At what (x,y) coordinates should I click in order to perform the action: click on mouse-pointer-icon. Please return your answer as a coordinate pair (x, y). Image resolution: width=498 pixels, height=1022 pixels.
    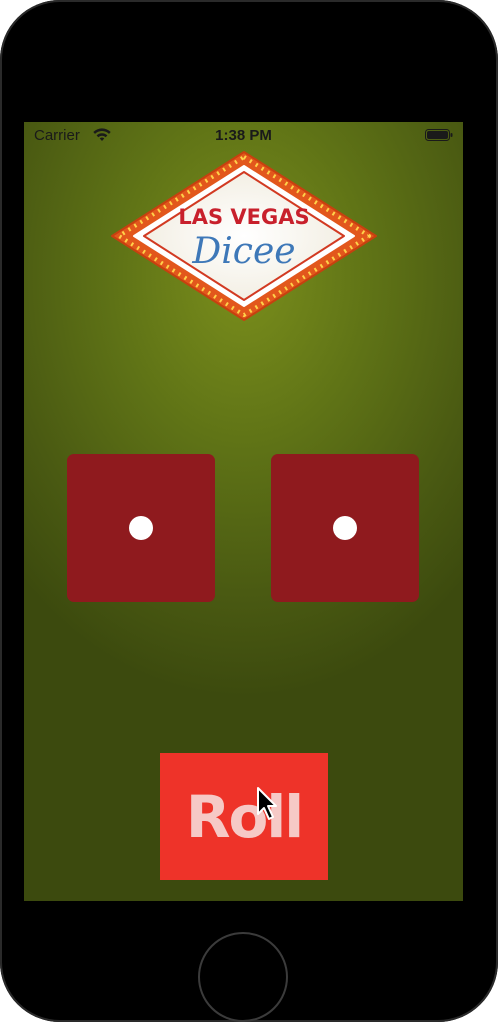
    Looking at the image, I should click on (267, 803).